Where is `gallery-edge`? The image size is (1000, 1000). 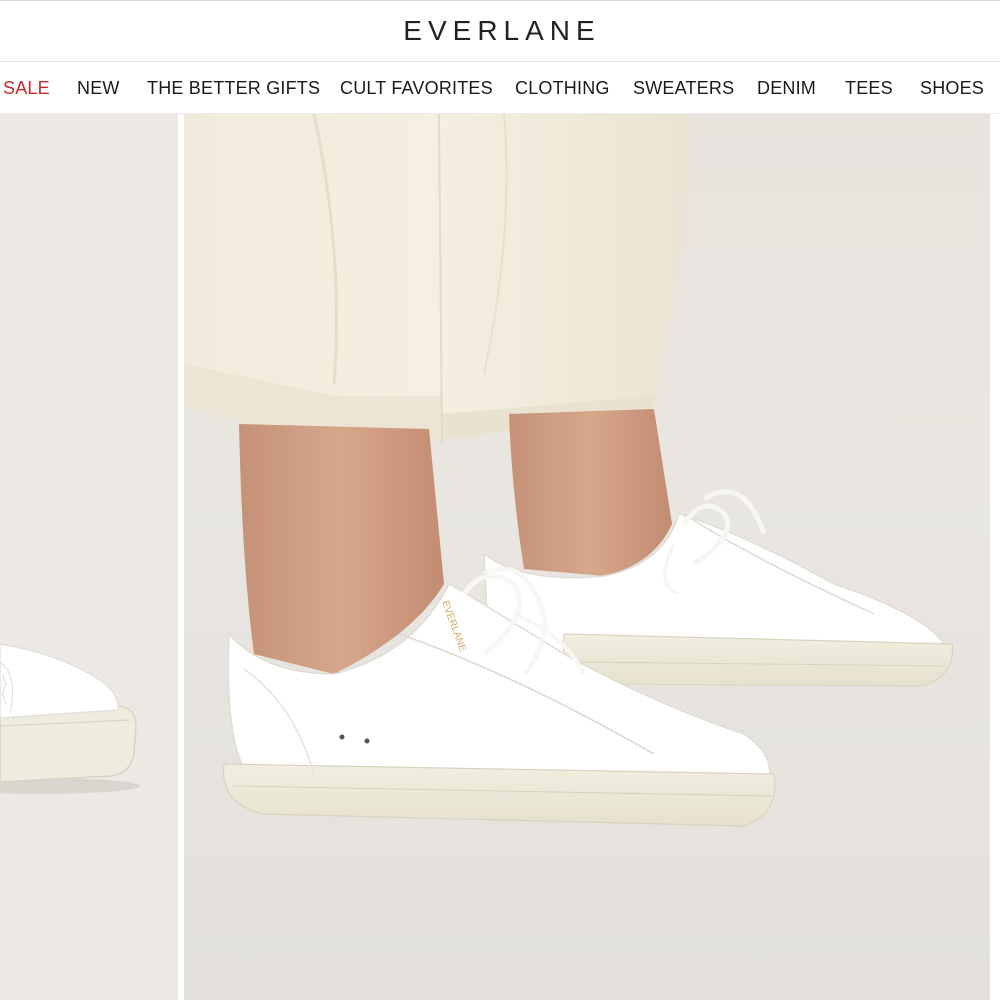 gallery-edge is located at coordinates (995, 557).